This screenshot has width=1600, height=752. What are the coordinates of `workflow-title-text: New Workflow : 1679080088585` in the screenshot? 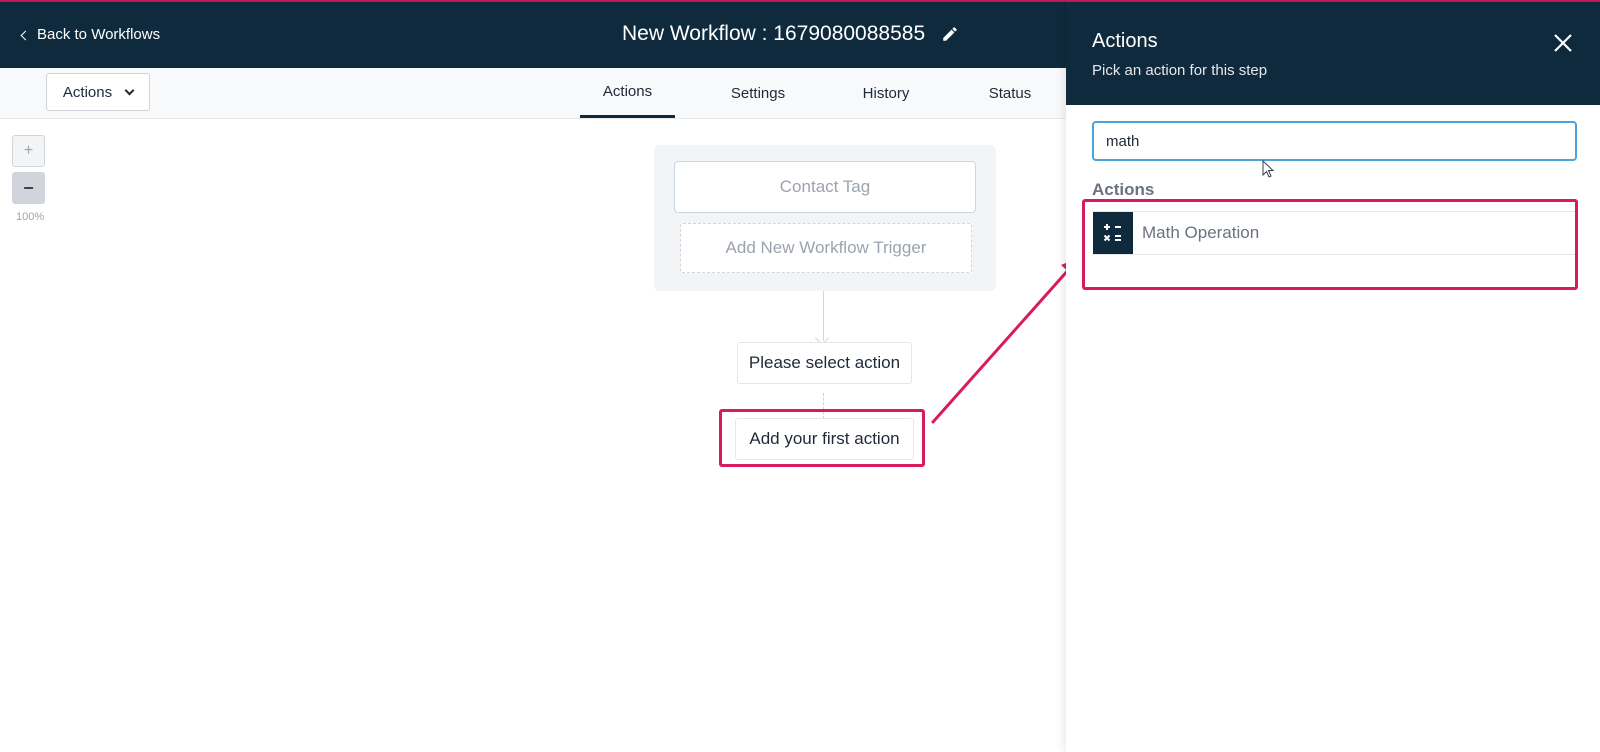 It's located at (774, 33).